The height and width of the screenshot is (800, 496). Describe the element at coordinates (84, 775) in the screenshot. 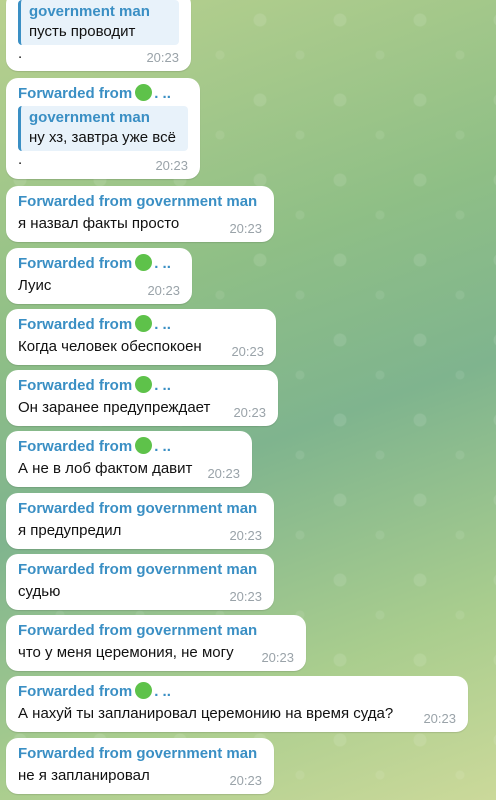

I see `message-text: не я запланировал` at that location.